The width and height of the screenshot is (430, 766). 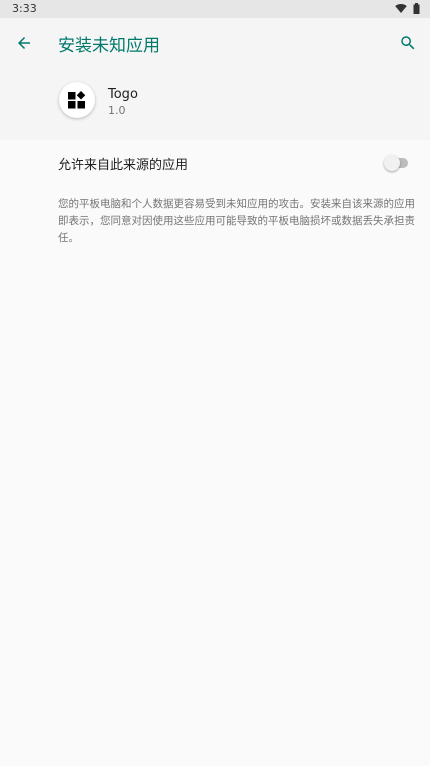 I want to click on search-button, so click(x=408, y=43).